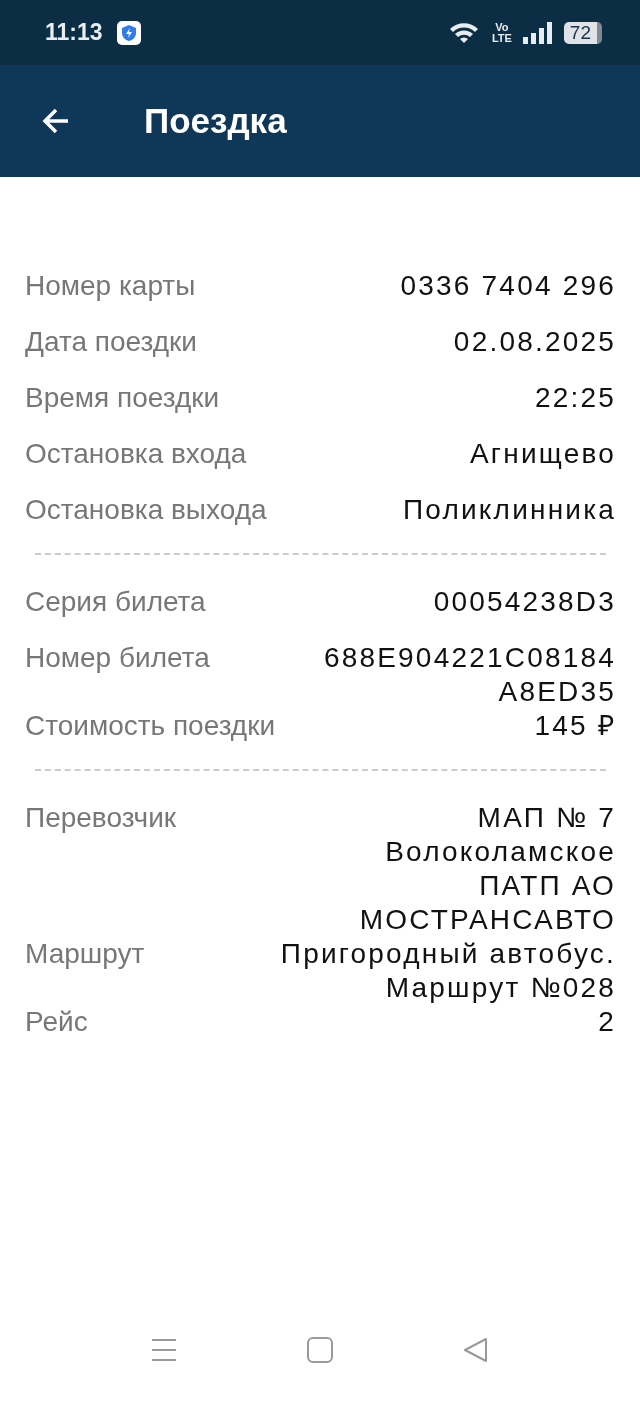 The image size is (640, 1422). I want to click on field-value: Агнищево, so click(542, 454).